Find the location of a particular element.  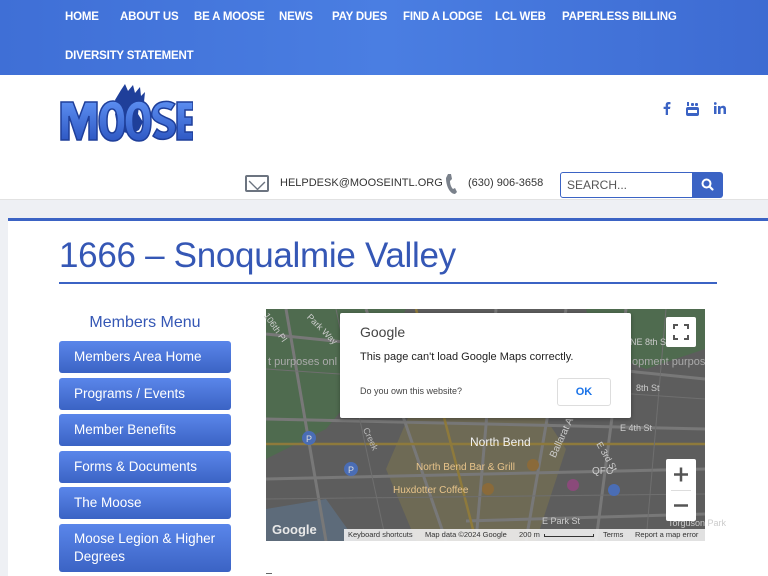

search-input is located at coordinates (627, 185).